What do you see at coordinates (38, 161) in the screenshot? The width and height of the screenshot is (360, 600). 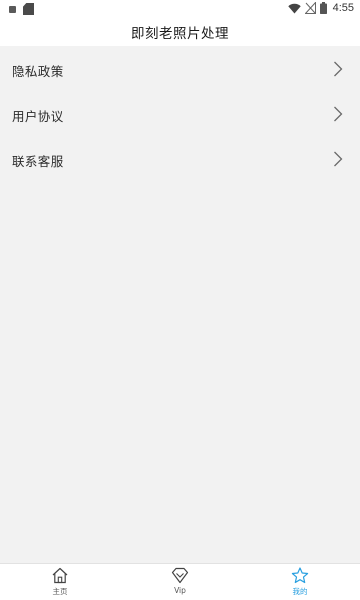 I see `menu-item-label: 联系客服` at bounding box center [38, 161].